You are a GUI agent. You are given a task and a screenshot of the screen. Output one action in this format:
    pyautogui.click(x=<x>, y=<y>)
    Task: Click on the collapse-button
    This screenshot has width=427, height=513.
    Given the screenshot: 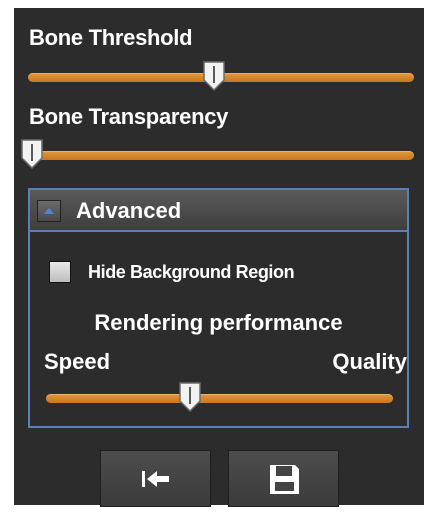 What is the action you would take?
    pyautogui.click(x=49, y=211)
    